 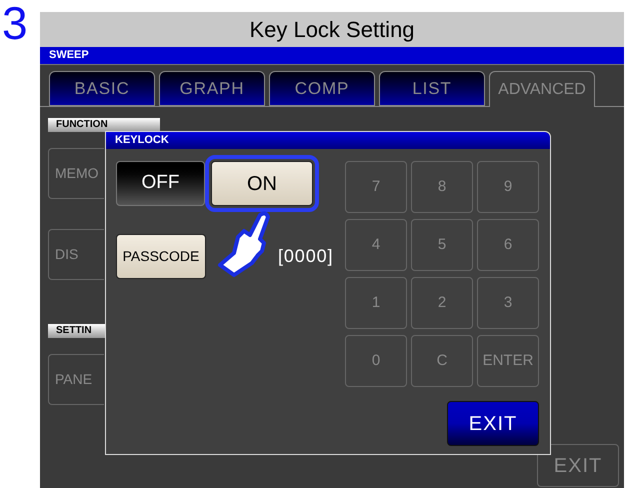 I want to click on toggle-button: OFF, so click(x=160, y=183).